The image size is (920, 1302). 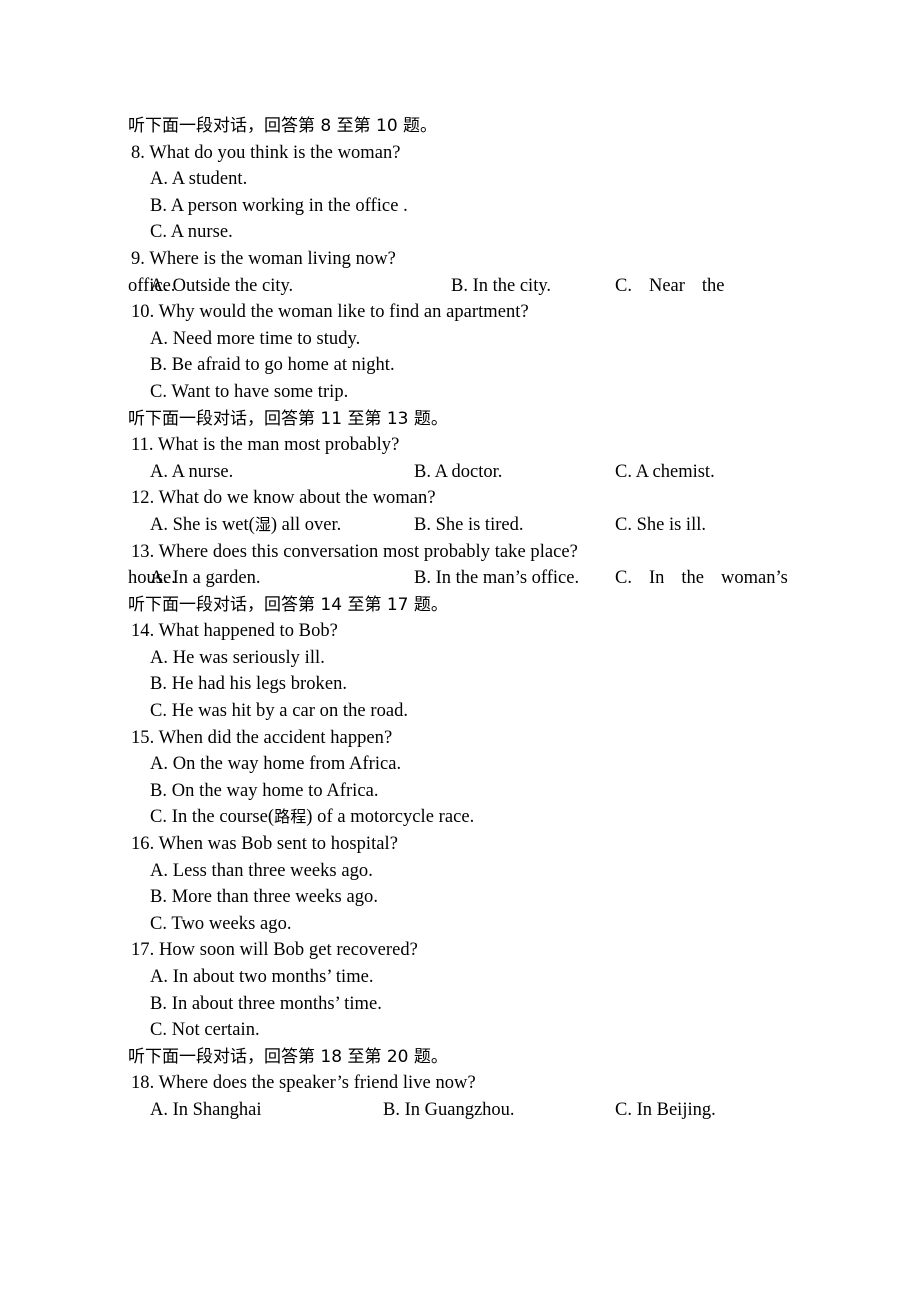 I want to click on option-word: woman’s, so click(x=754, y=578).